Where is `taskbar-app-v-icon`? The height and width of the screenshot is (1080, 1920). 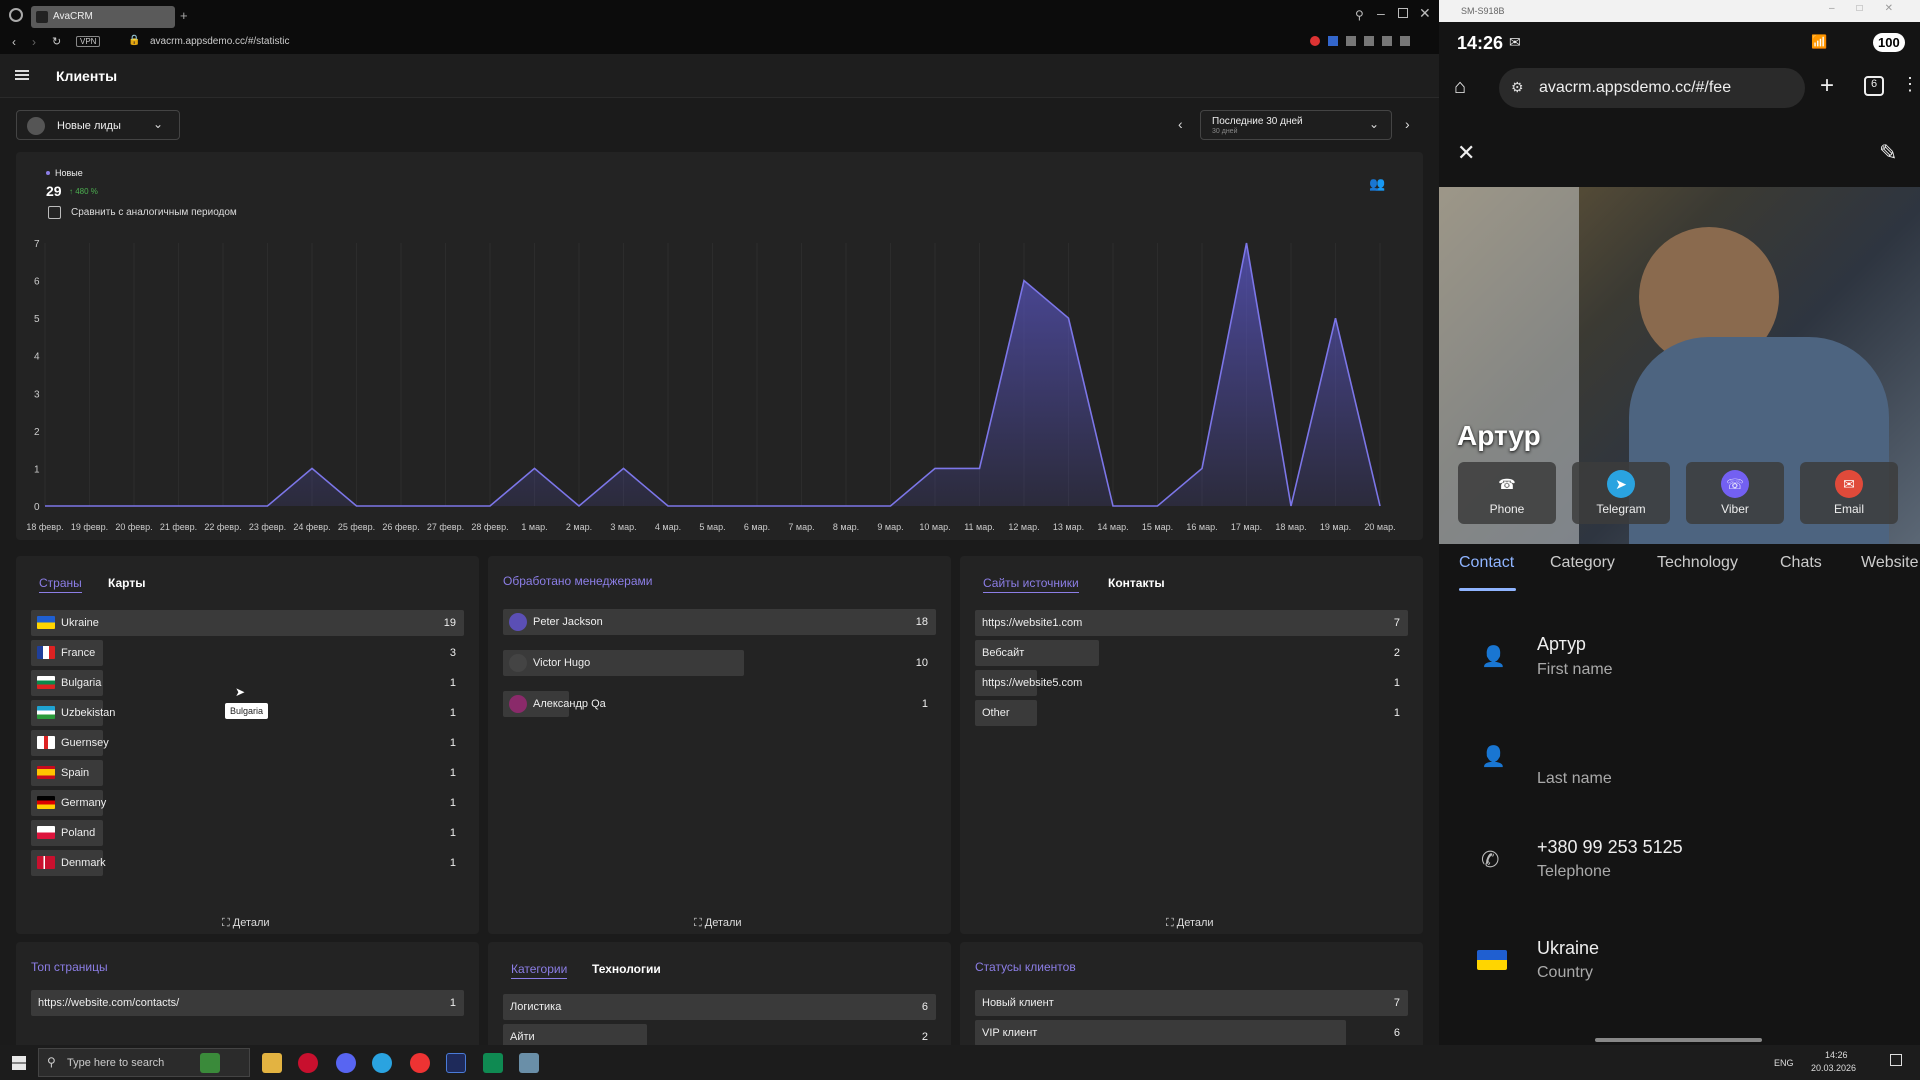
taskbar-app-v-icon is located at coordinates (456, 1063).